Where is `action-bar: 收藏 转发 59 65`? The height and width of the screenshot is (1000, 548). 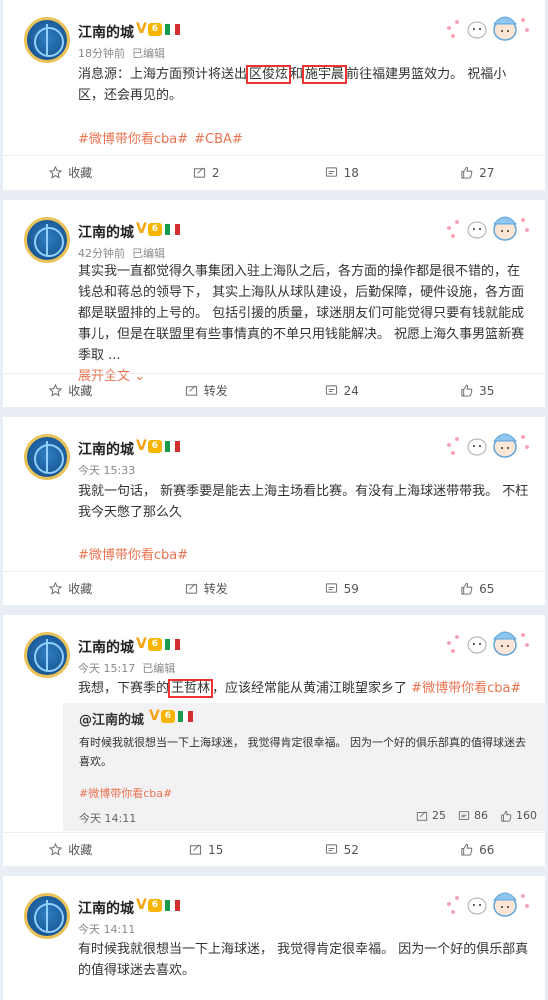 action-bar: 收藏 转发 59 65 is located at coordinates (274, 588).